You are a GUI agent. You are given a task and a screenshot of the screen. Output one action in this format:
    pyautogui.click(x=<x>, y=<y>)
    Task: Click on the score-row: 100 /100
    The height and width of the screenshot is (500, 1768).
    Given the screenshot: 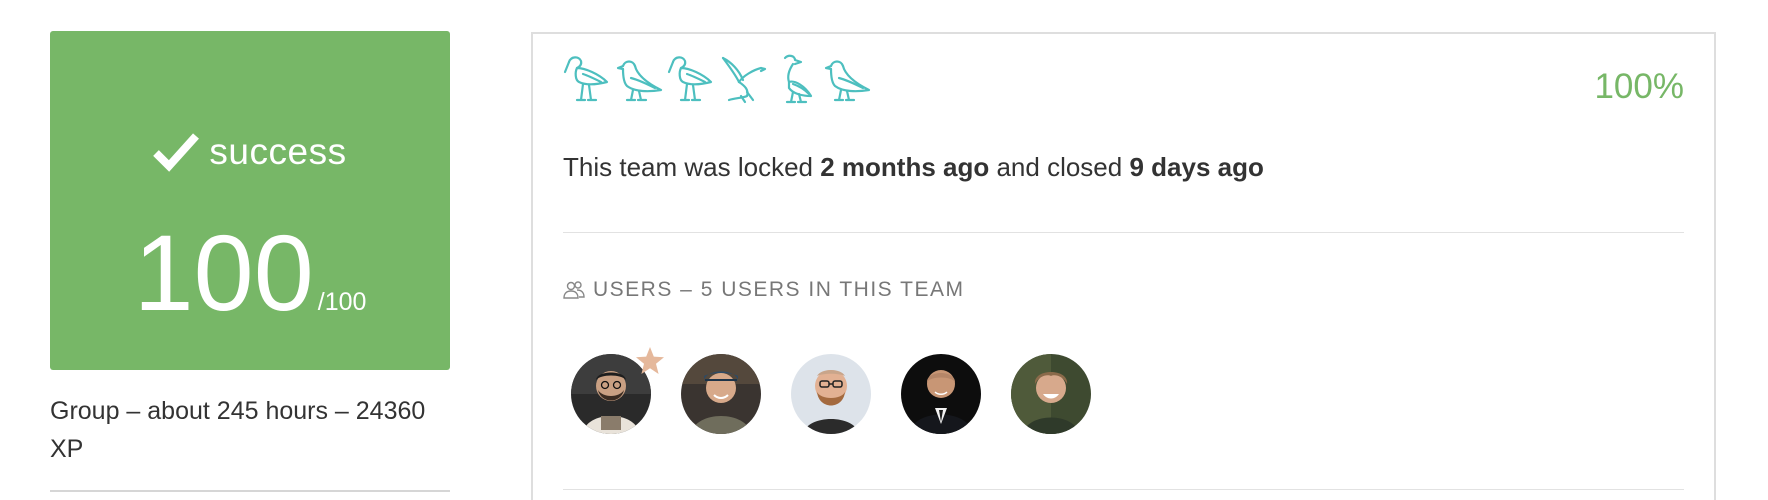 What is the action you would take?
    pyautogui.click(x=250, y=273)
    